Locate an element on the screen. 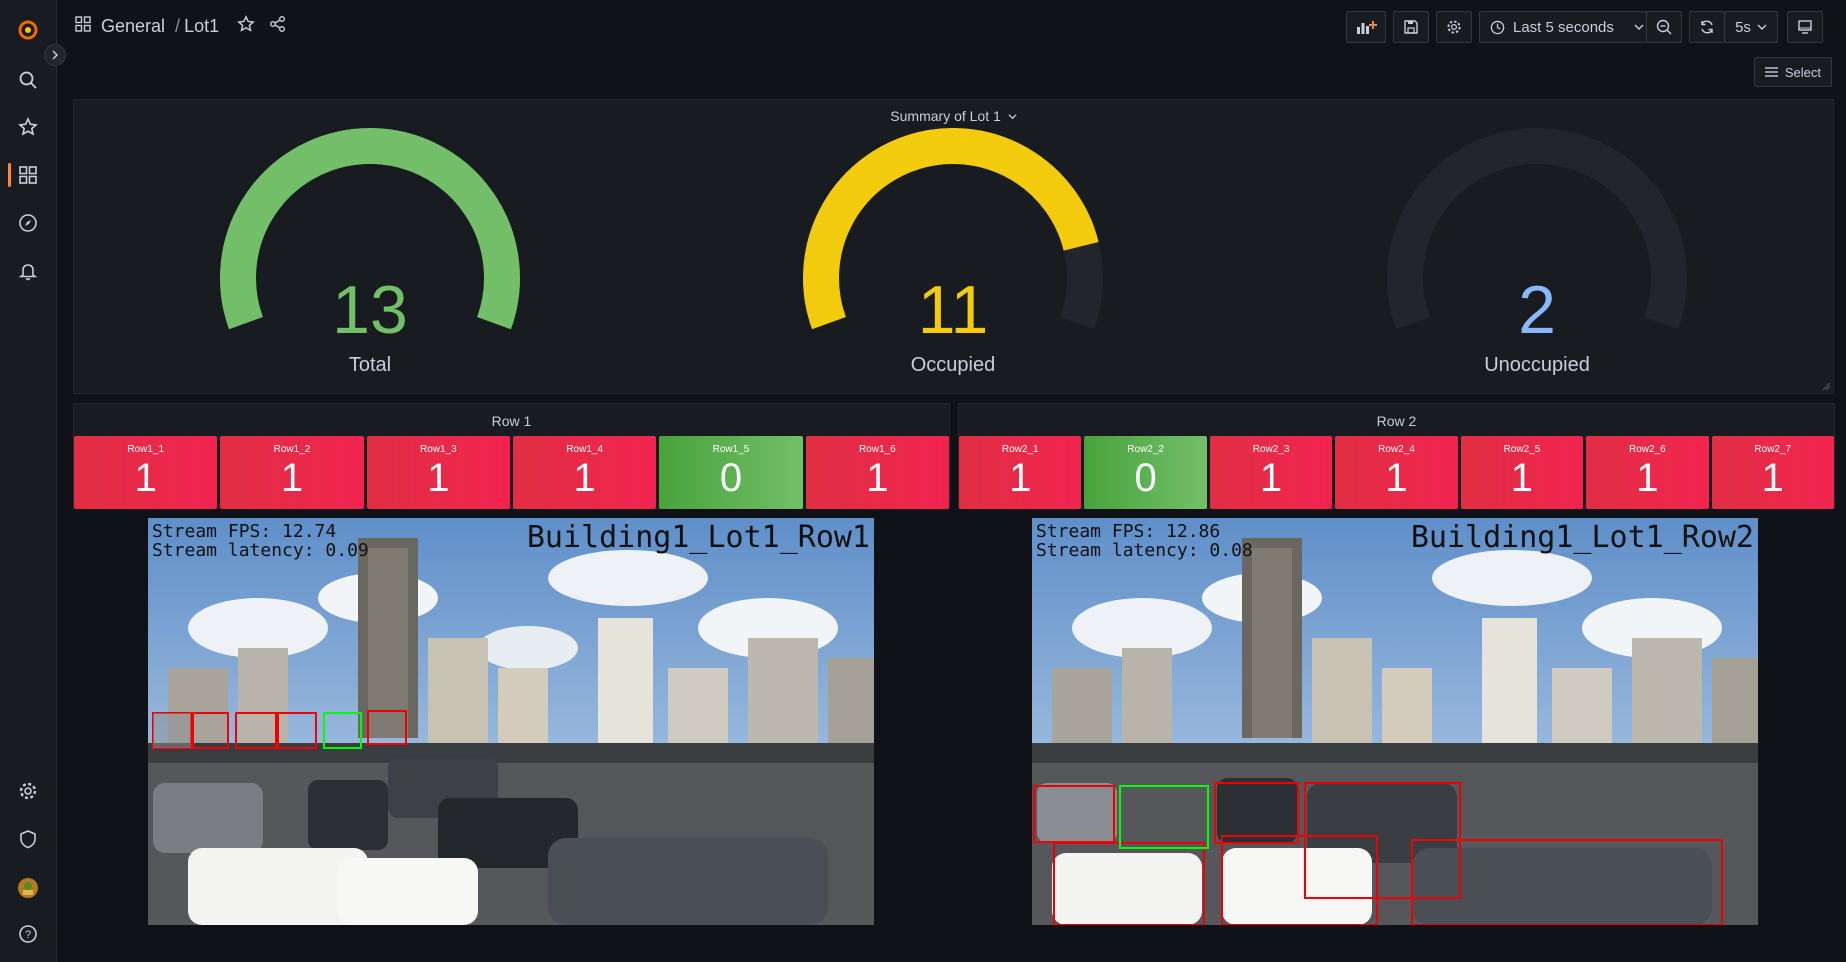  gauge-unoccupied: 2 Unoccupied is located at coordinates (1537, 258).